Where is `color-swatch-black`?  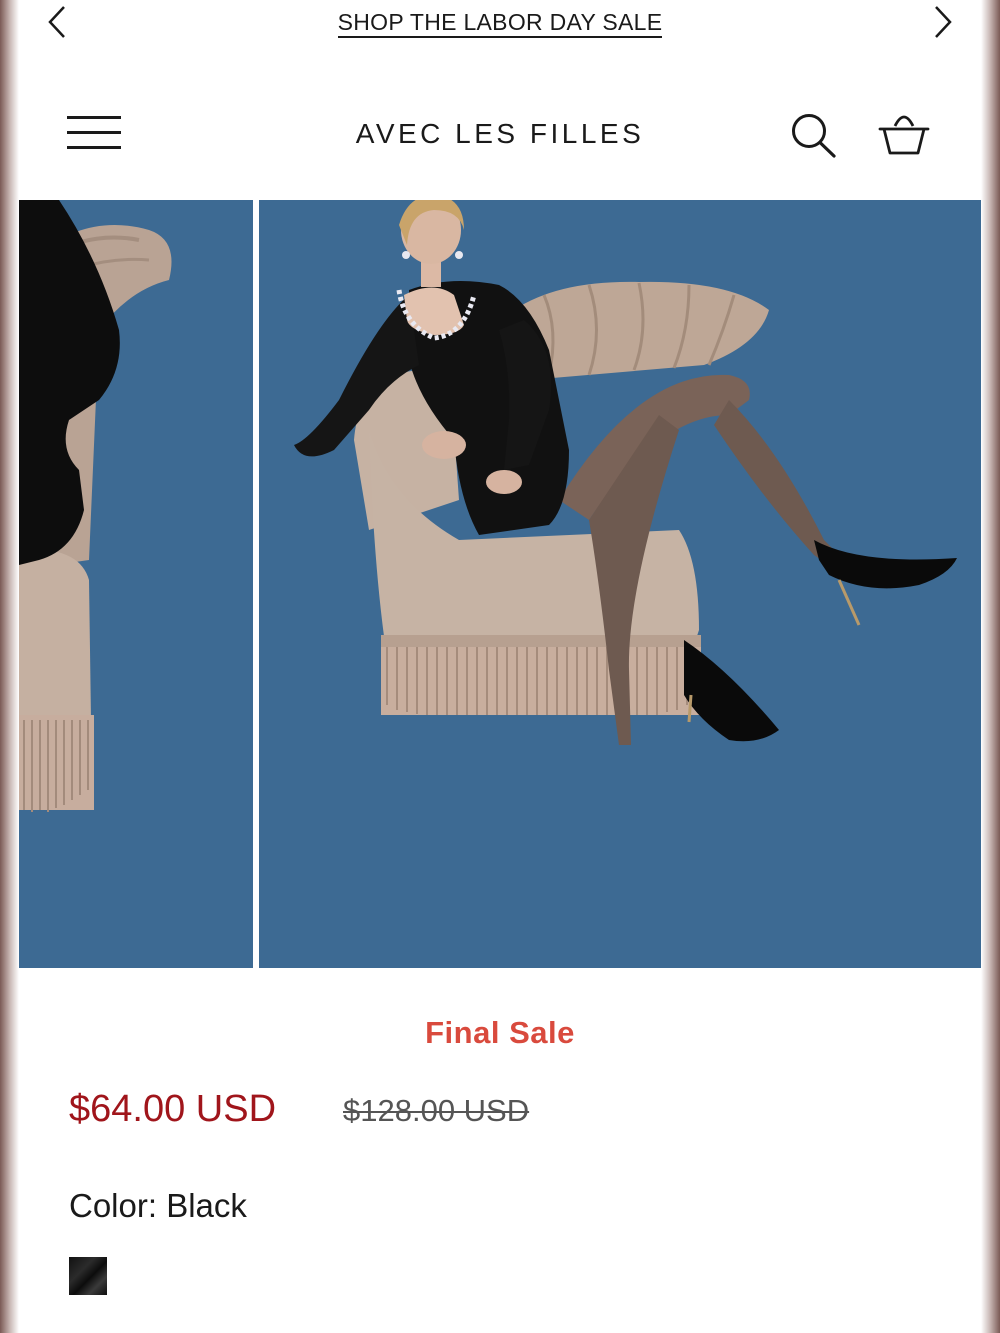
color-swatch-black is located at coordinates (88, 1276).